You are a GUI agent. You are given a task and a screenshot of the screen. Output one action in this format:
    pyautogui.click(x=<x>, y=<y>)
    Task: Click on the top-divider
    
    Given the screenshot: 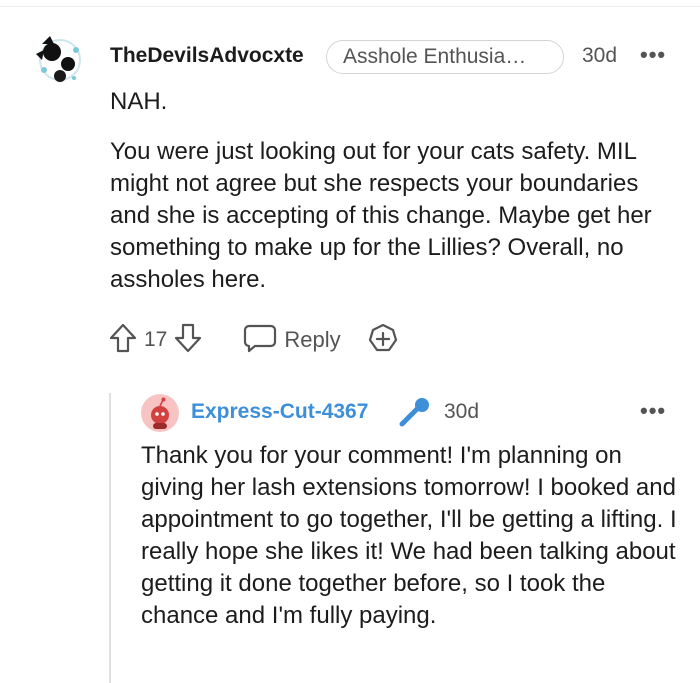 What is the action you would take?
    pyautogui.click(x=350, y=6)
    